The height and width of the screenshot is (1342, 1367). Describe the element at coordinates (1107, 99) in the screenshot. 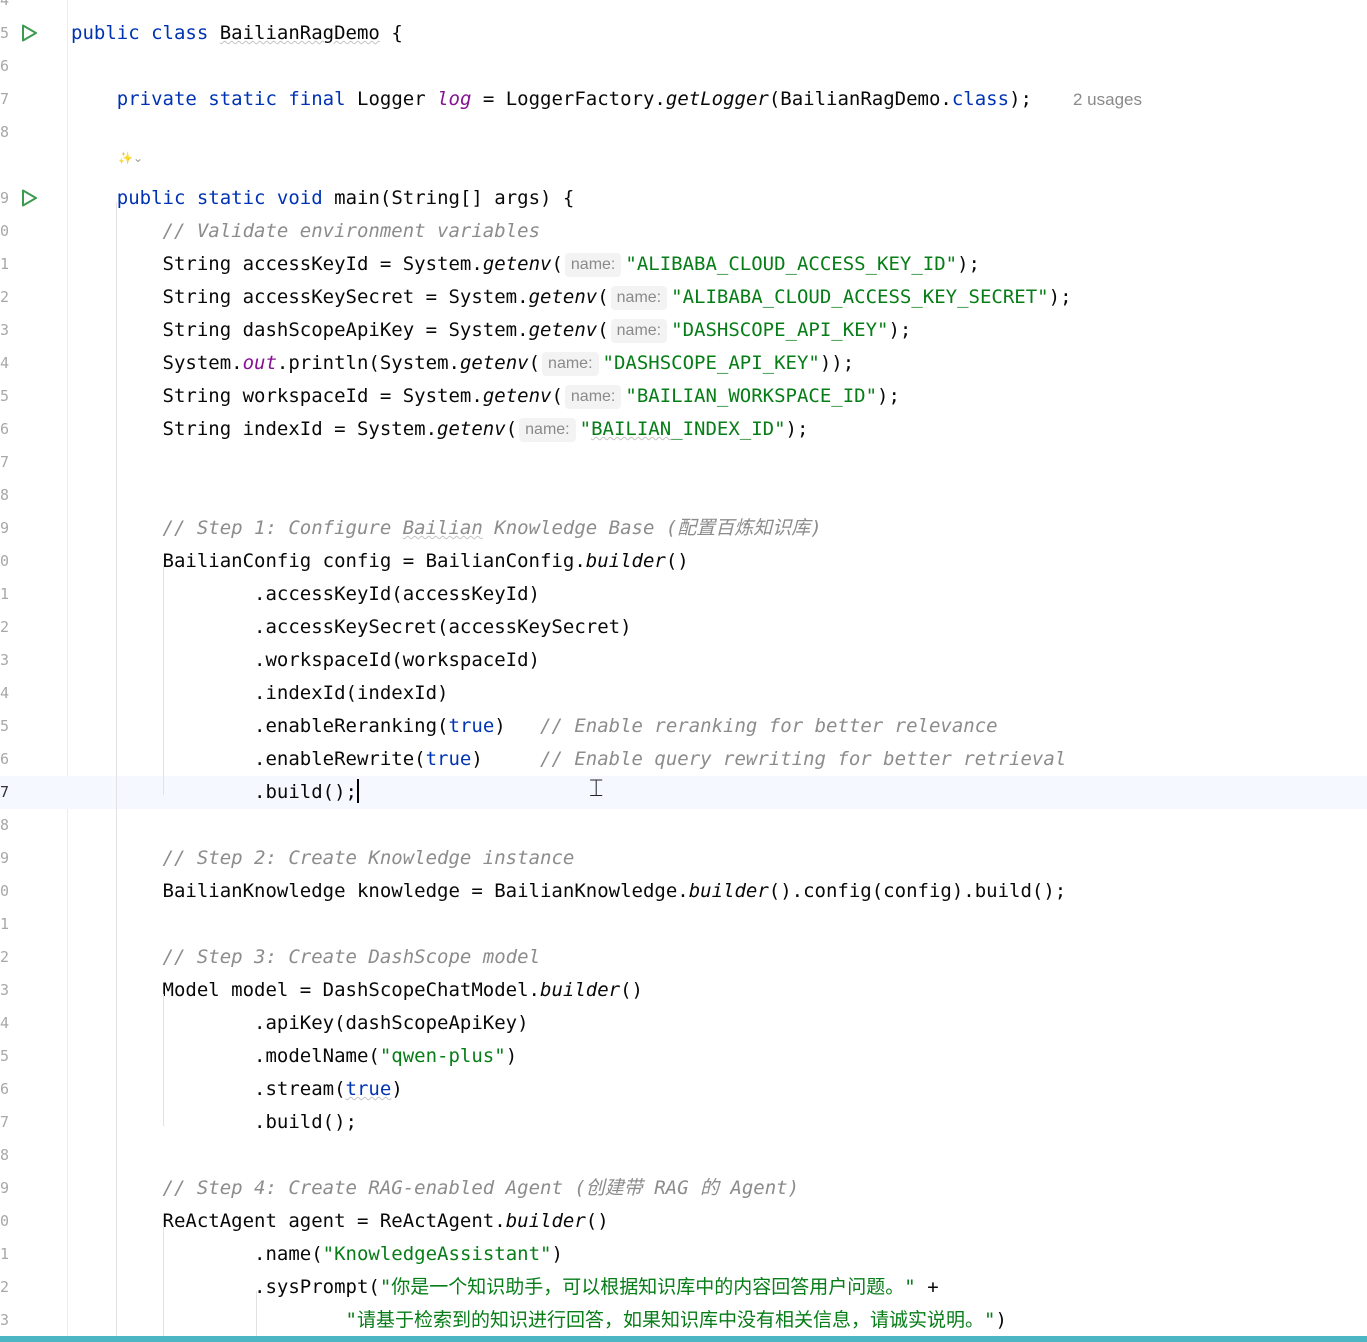

I see `usages-inlay: 2 usages` at that location.